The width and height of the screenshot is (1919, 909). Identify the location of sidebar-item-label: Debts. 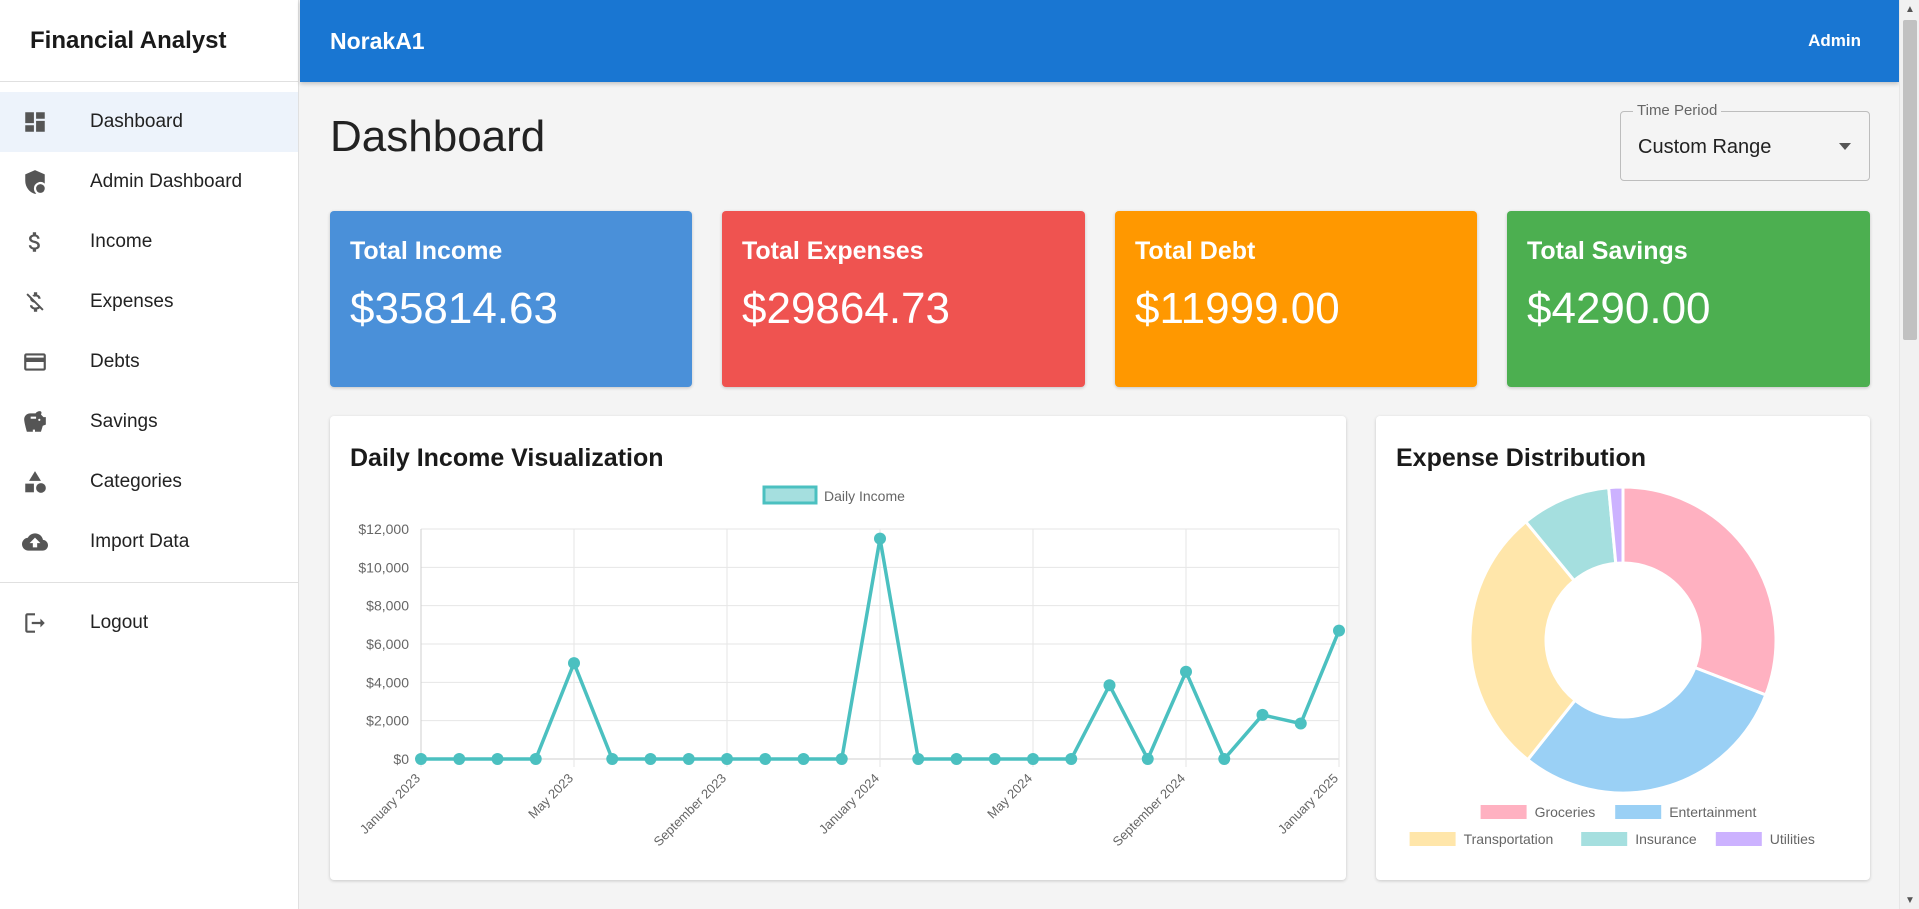
(115, 361).